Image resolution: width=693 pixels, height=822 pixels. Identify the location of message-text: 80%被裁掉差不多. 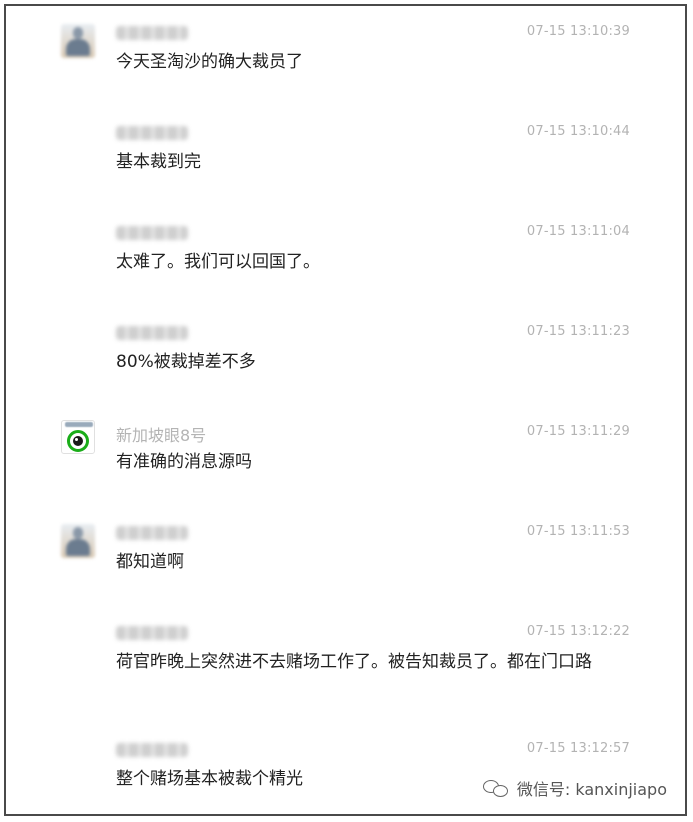
(186, 362).